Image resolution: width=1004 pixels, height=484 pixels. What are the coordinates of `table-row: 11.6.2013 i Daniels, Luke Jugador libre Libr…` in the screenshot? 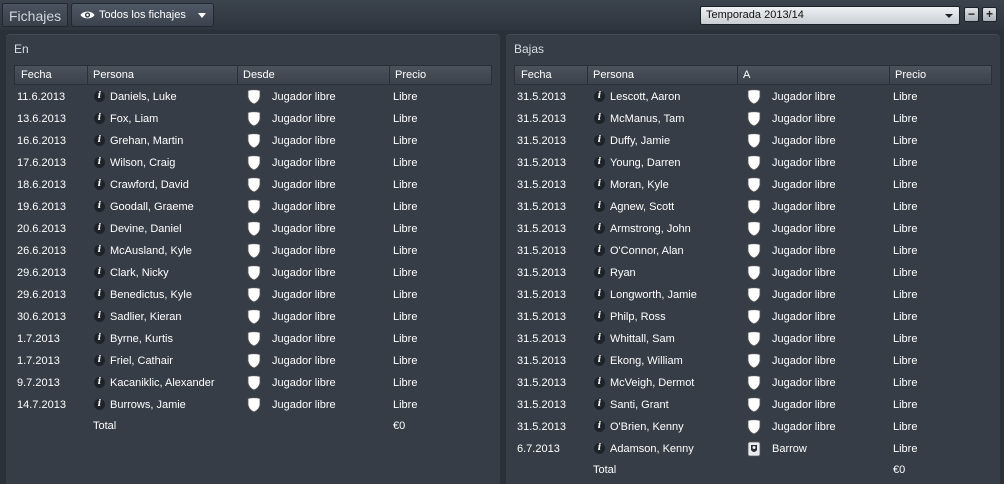 It's located at (253, 97).